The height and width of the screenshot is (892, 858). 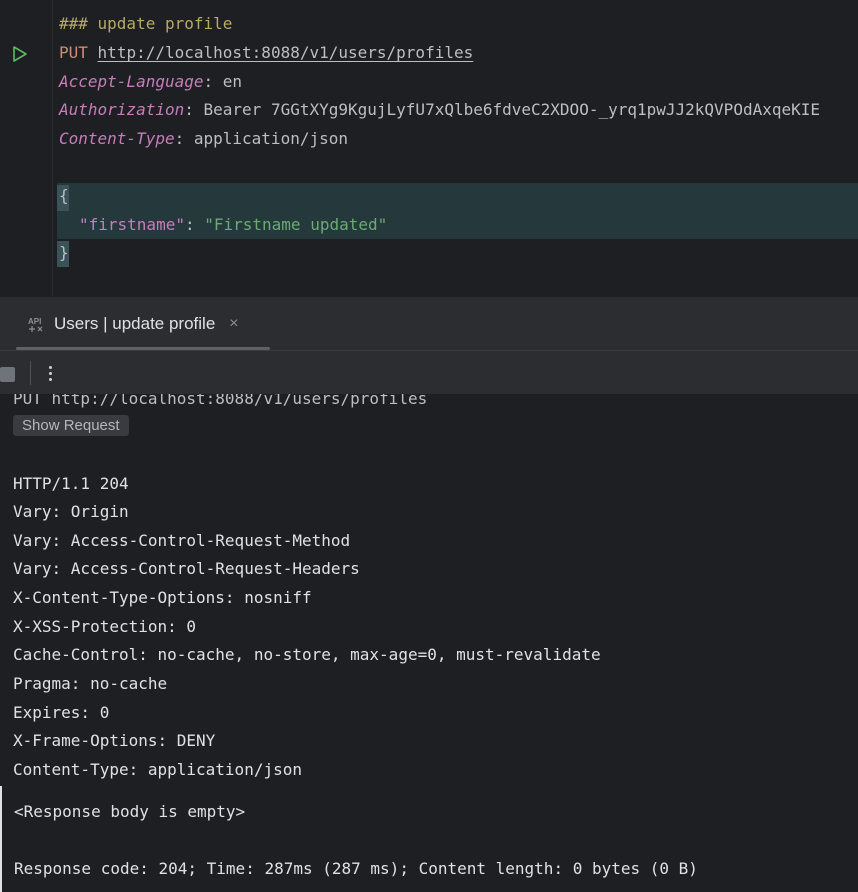 I want to click on response-header-line: Vary: Origin, so click(x=71, y=511).